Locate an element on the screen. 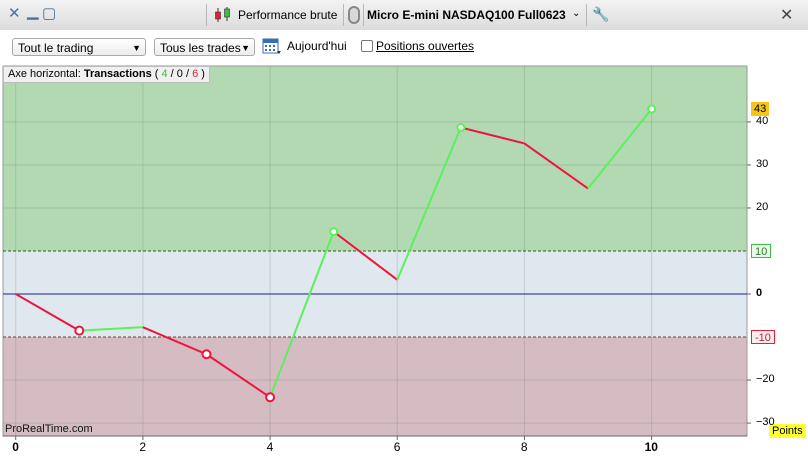 This screenshot has height=458, width=808. x-tick-label: 4 is located at coordinates (270, 447).